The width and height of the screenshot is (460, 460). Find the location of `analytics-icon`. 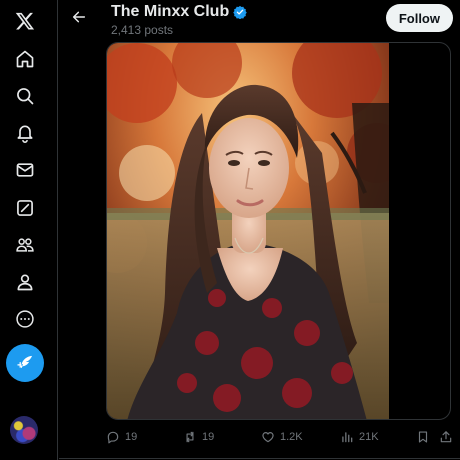

analytics-icon is located at coordinates (347, 437).